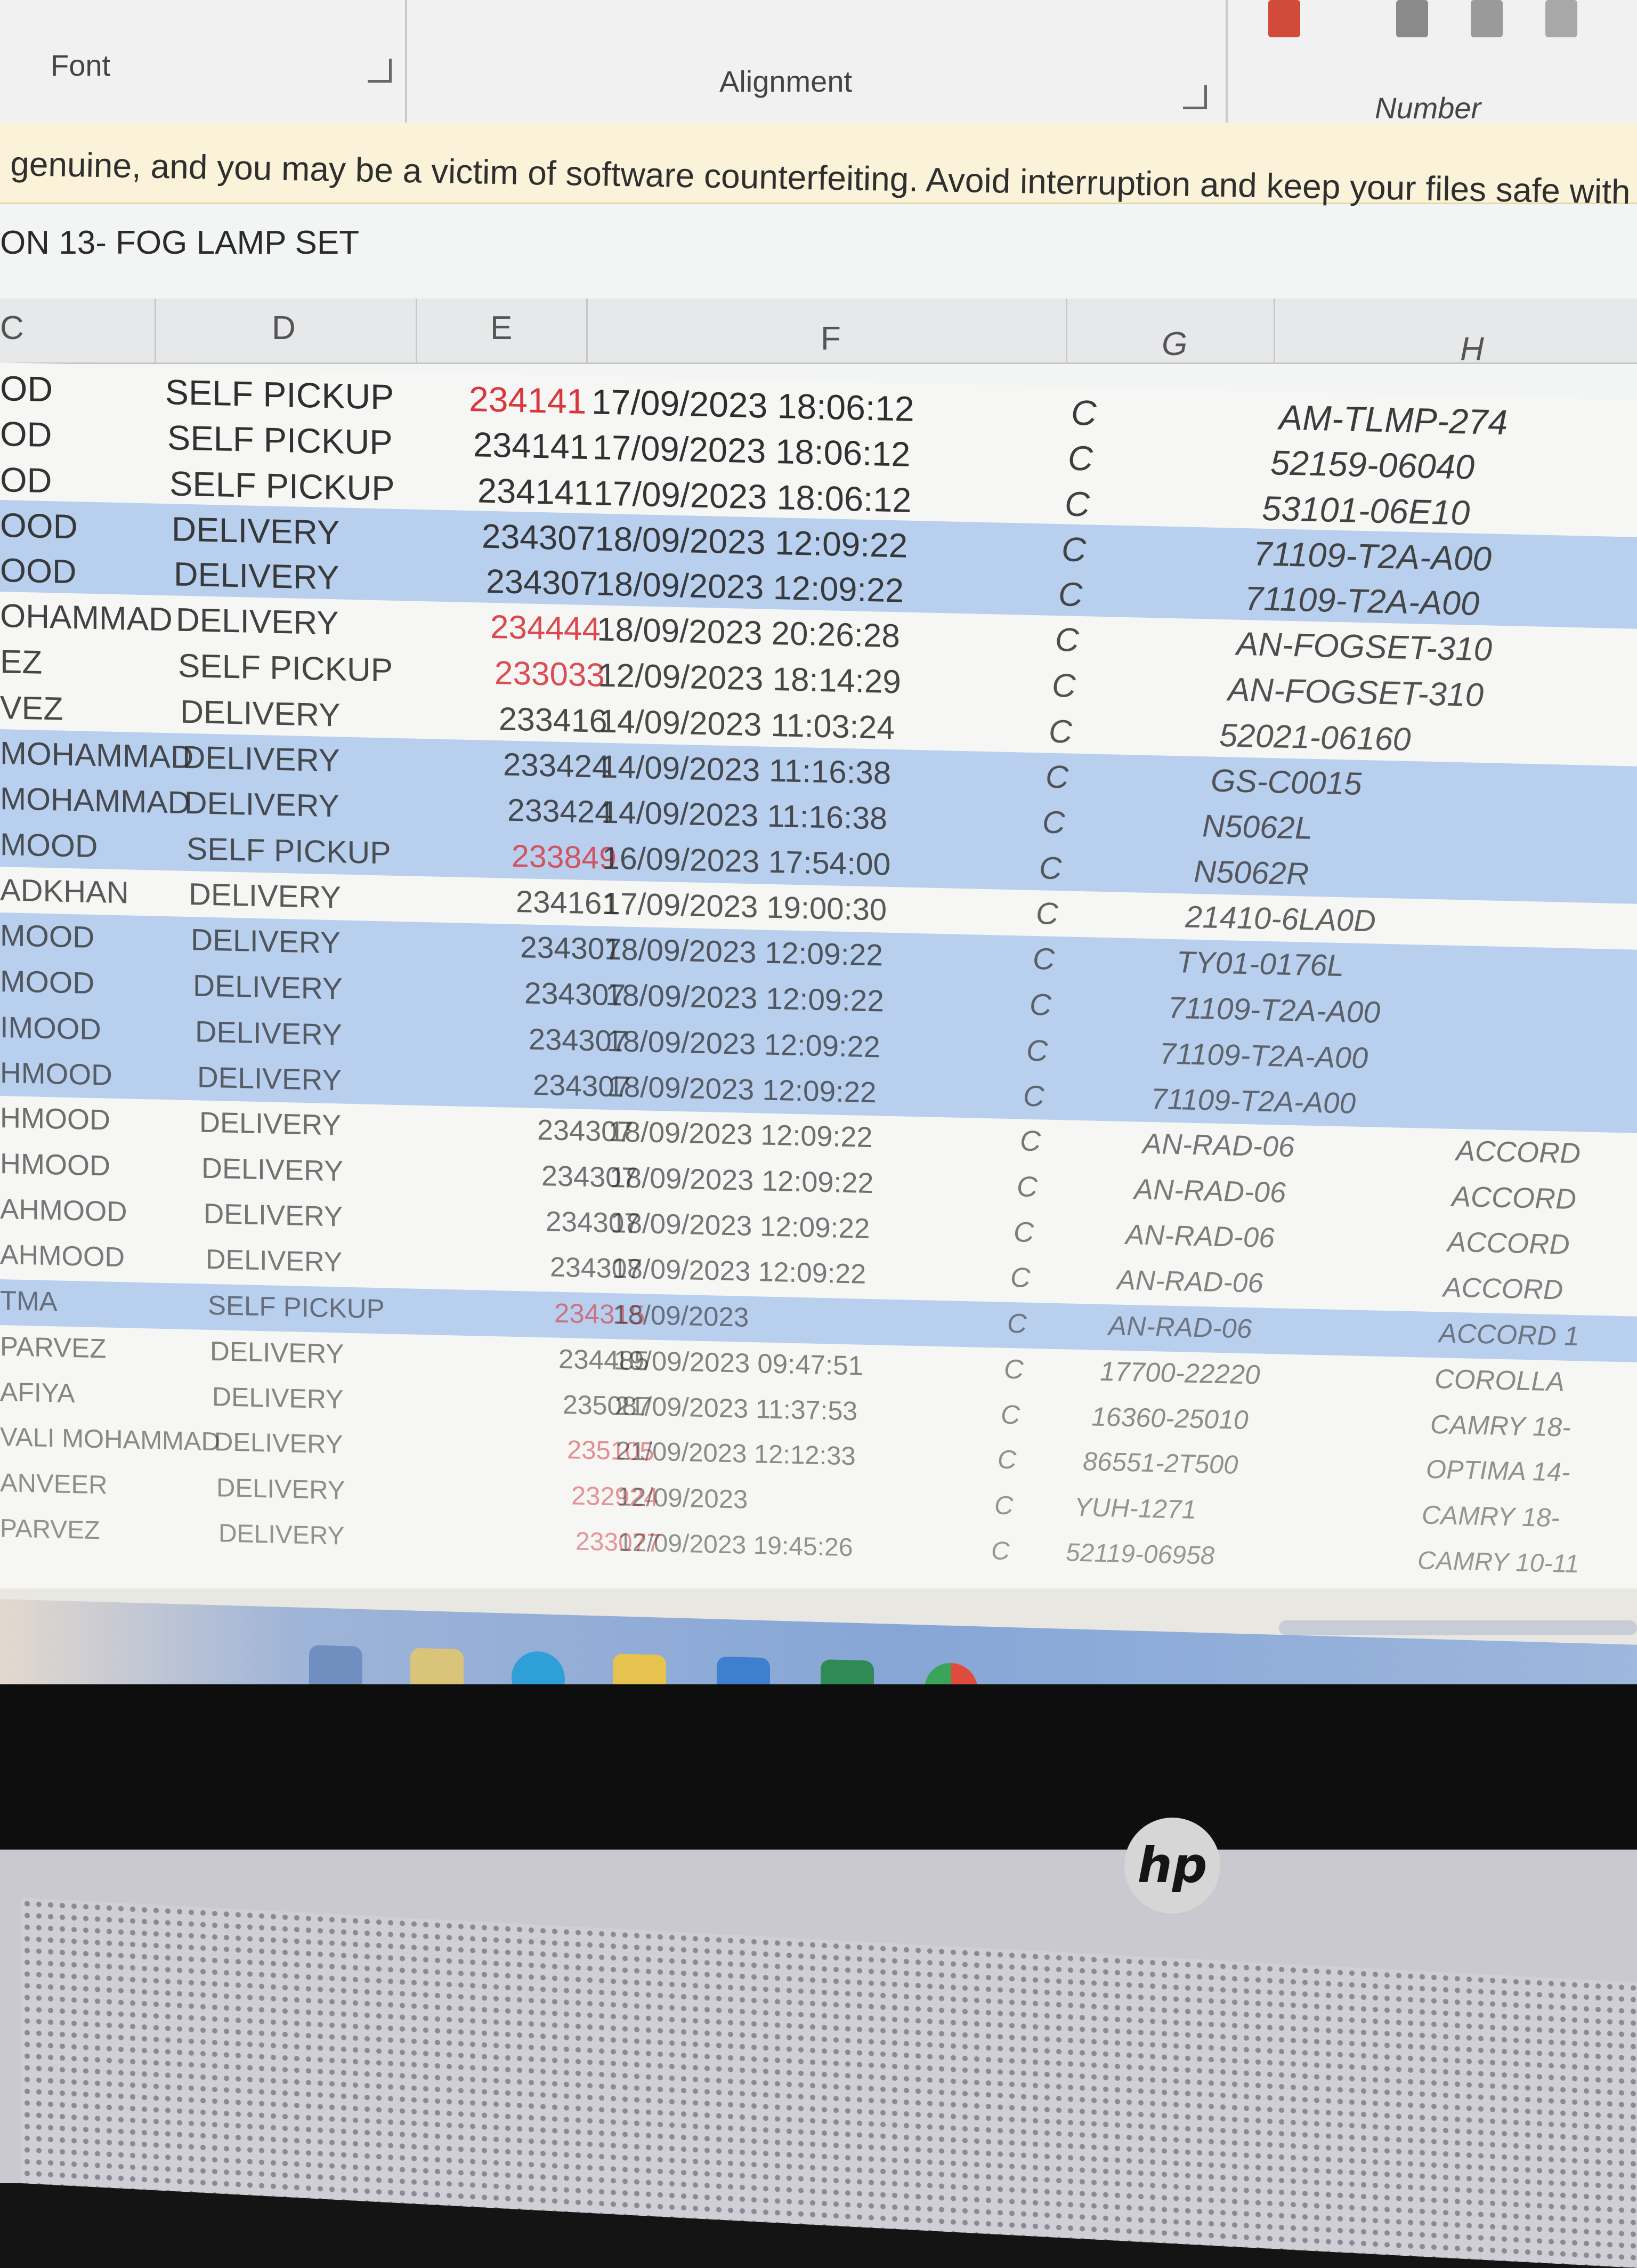  Describe the element at coordinates (1195, 97) in the screenshot. I see `alignment-dialog-launcher-icon` at that location.